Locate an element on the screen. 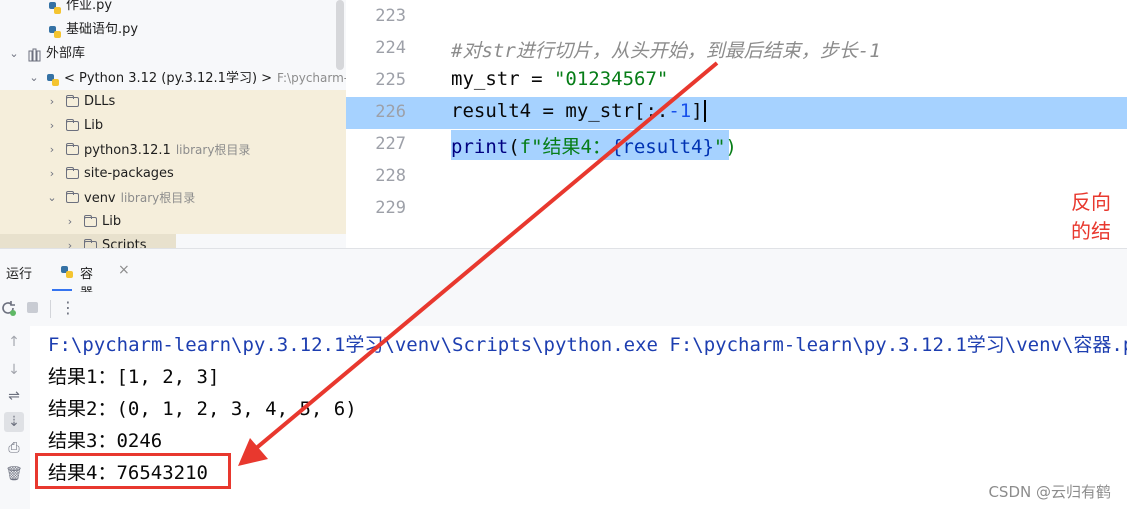 The height and width of the screenshot is (509, 1127). run-panel-title: 运行 is located at coordinates (19, 274).